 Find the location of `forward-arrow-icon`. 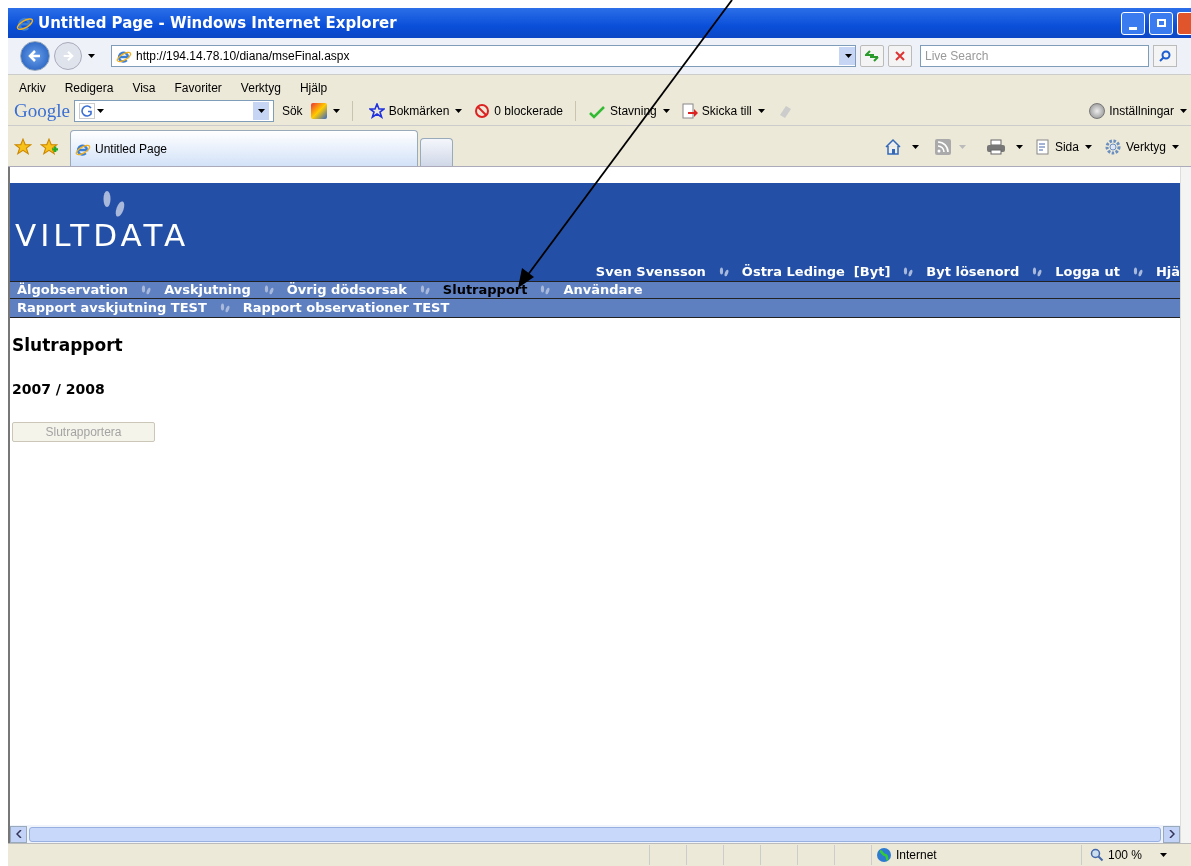

forward-arrow-icon is located at coordinates (68, 56).